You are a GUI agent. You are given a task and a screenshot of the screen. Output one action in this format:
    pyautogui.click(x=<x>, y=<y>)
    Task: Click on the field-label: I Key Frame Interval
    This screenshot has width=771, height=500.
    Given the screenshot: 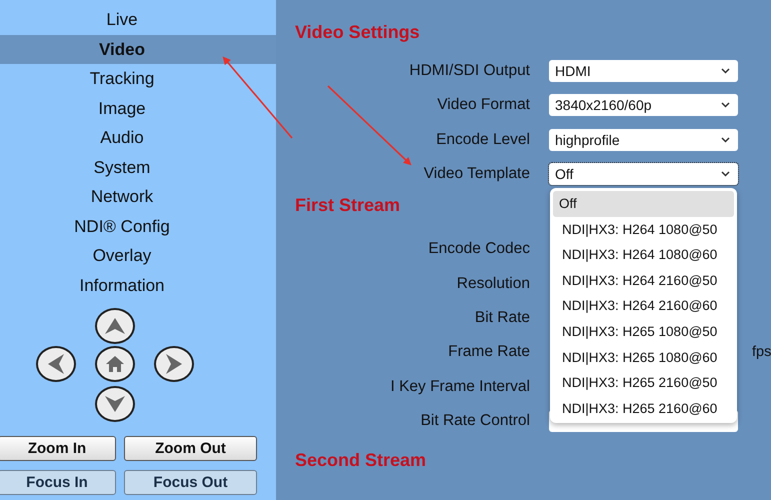 What is the action you would take?
    pyautogui.click(x=459, y=387)
    